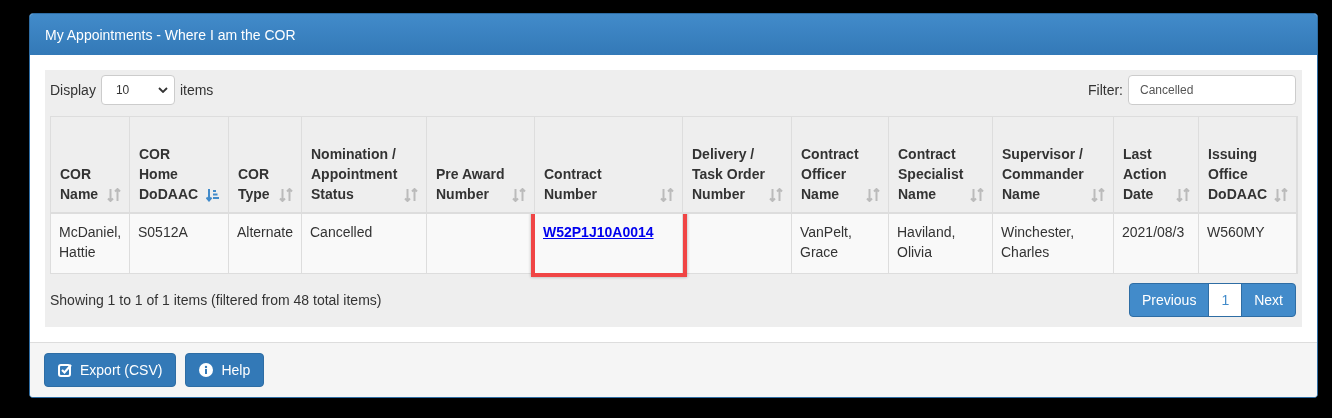 This screenshot has width=1332, height=418. I want to click on table-cell: Alternate, so click(265, 243).